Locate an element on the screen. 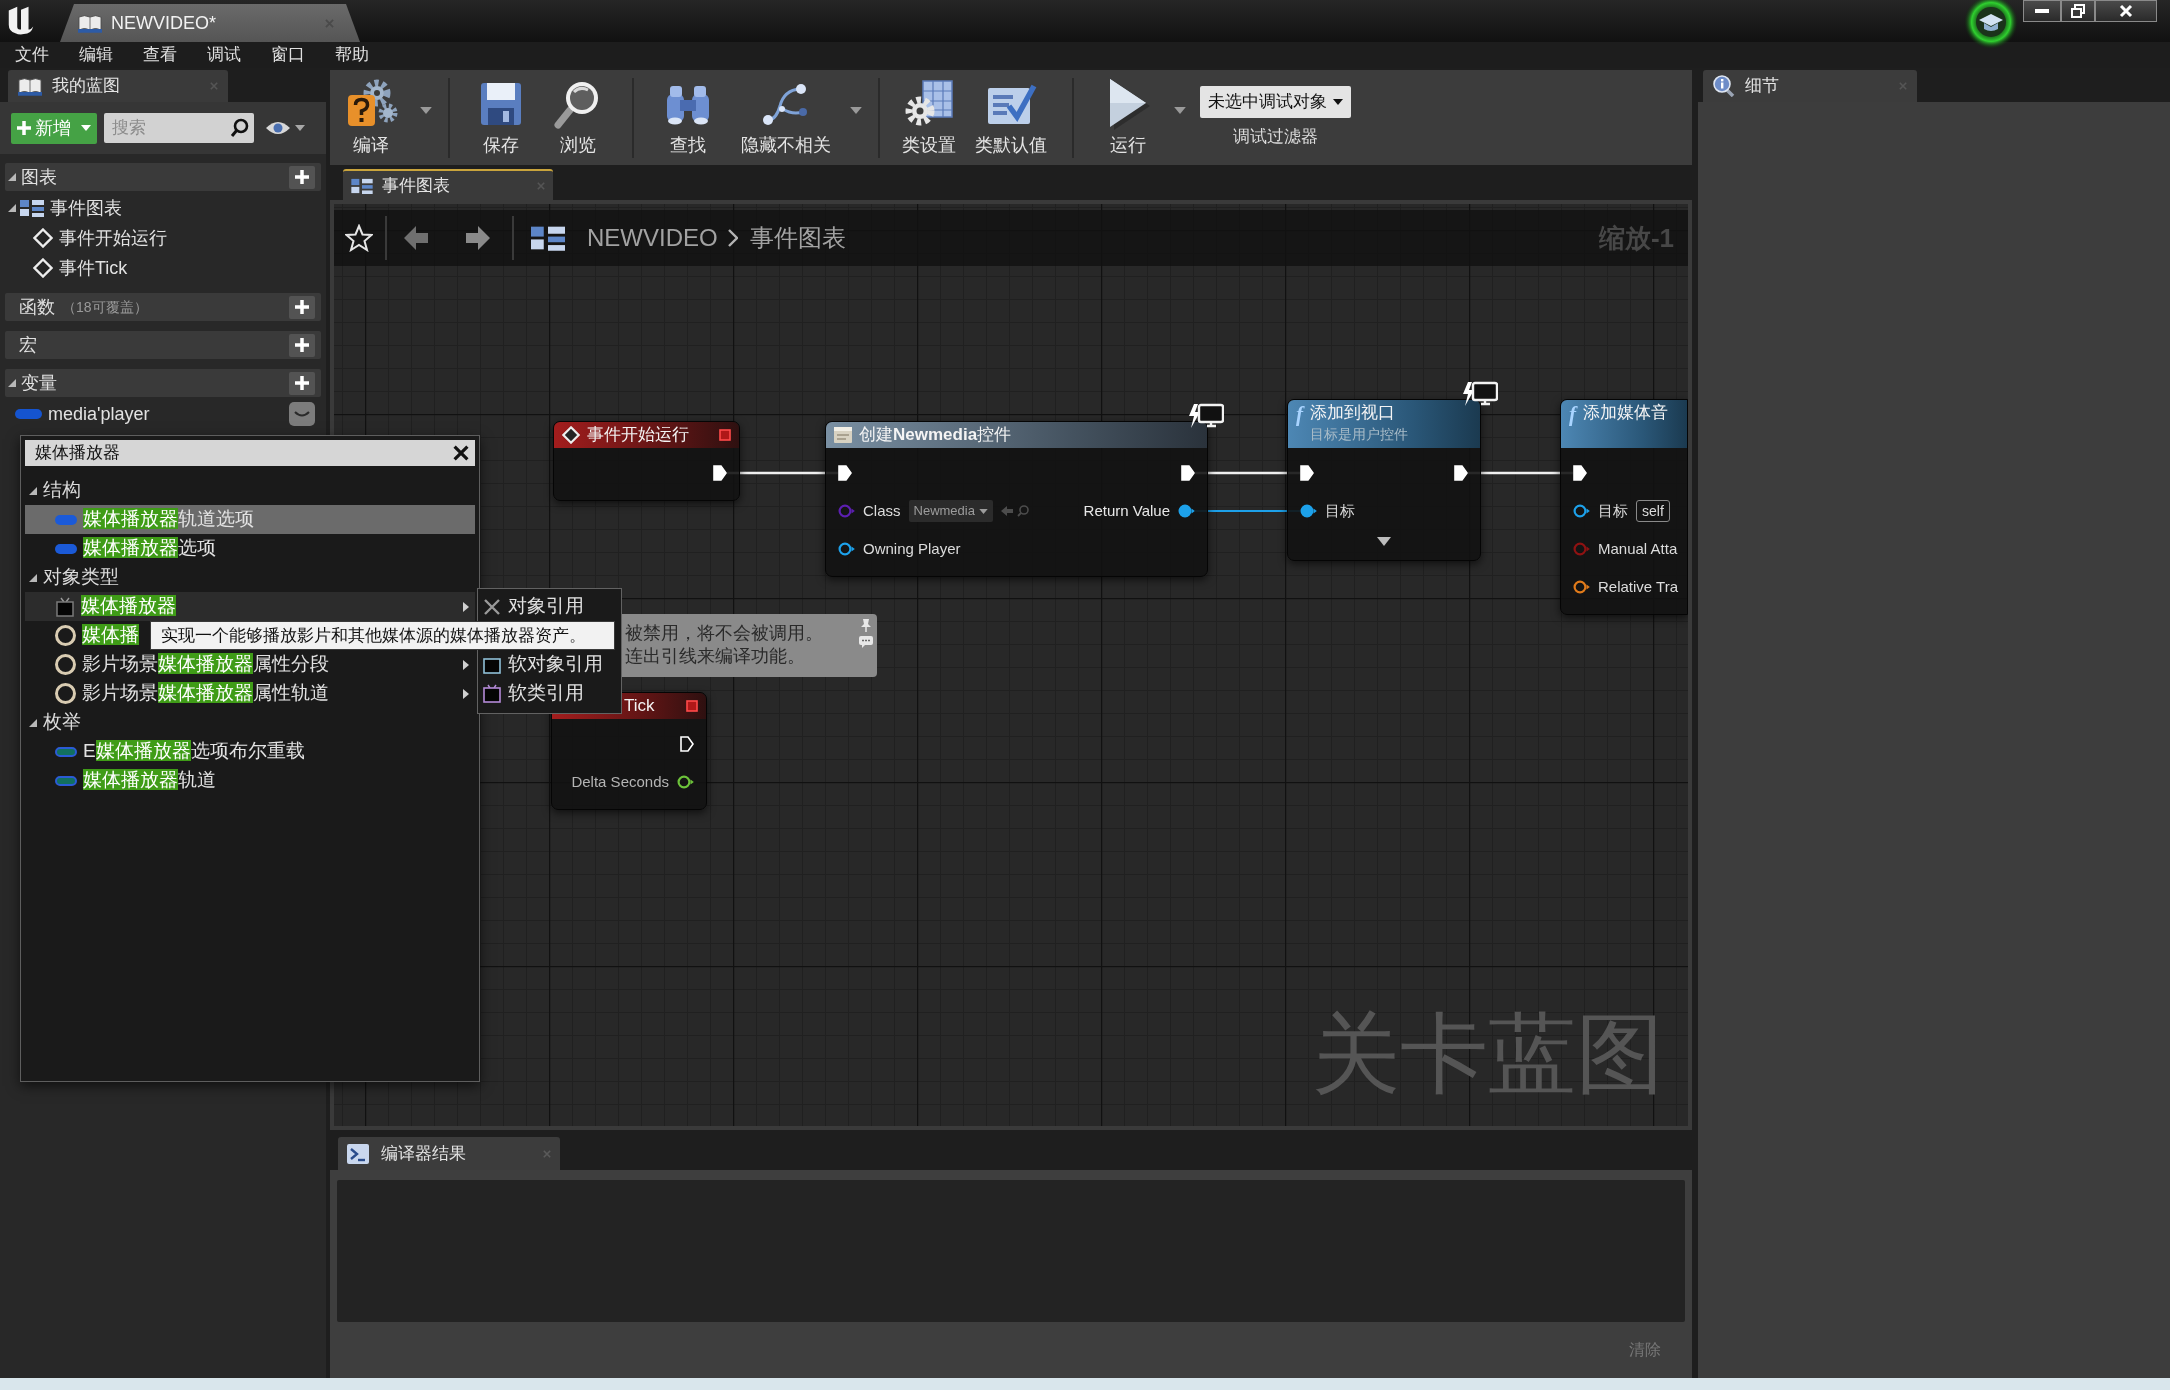 The width and height of the screenshot is (2170, 1390). section-header: 函数 （18可覆盖） is located at coordinates (163, 307).